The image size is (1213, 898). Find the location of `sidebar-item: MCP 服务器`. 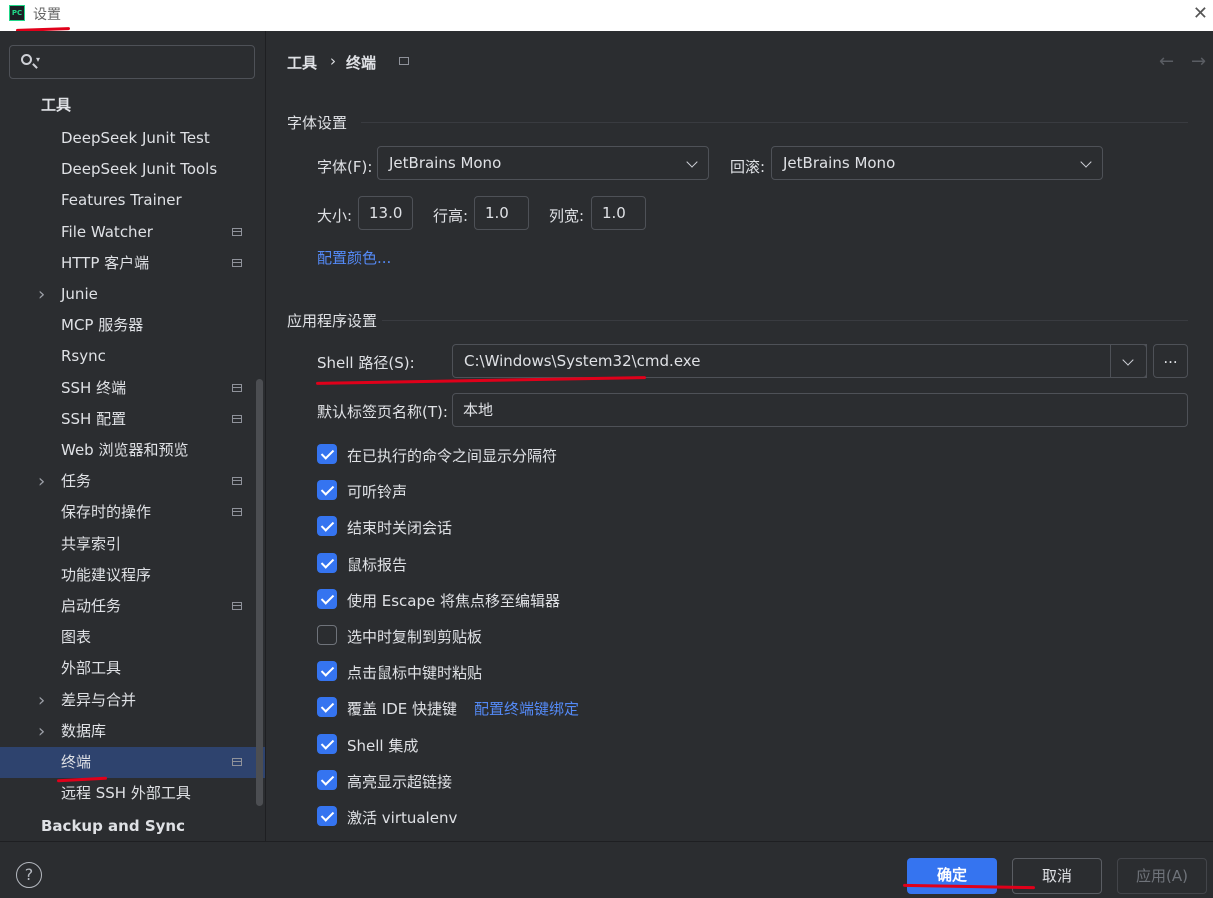

sidebar-item: MCP 服务器 is located at coordinates (132, 325).